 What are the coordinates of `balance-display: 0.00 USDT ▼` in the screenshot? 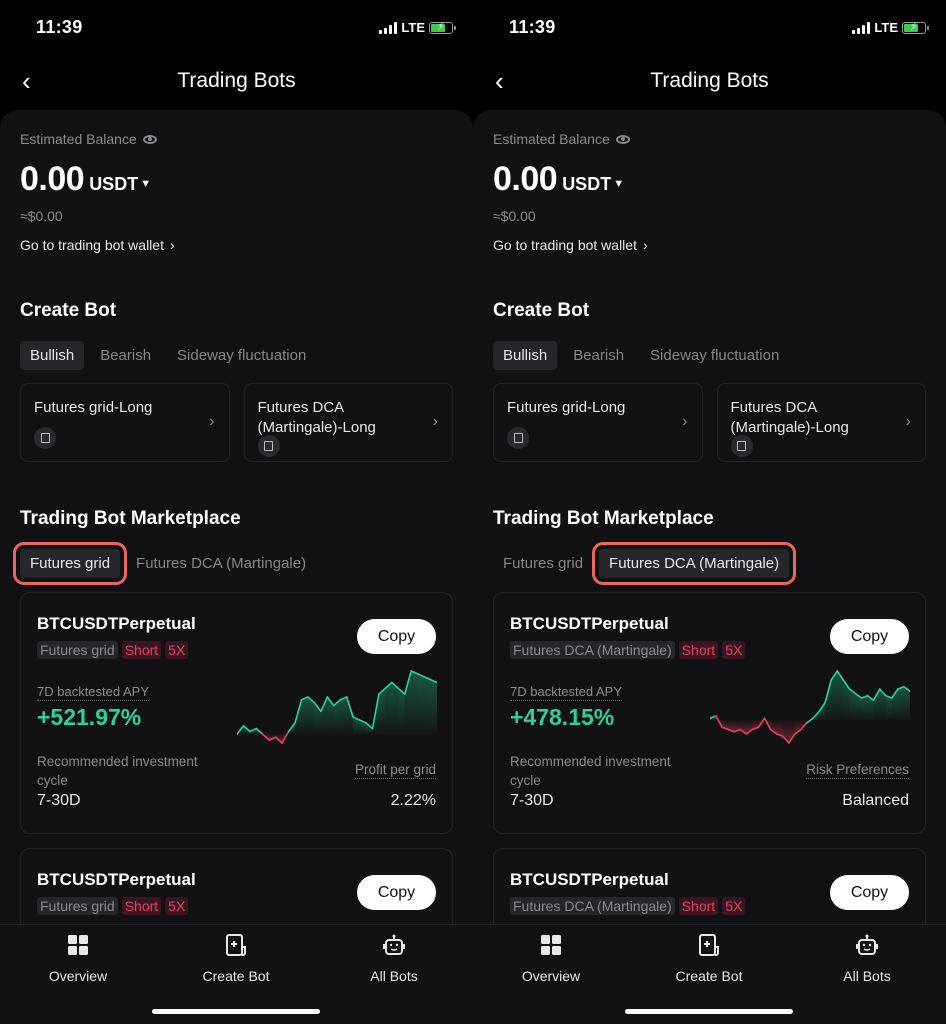 It's located at (85, 179).